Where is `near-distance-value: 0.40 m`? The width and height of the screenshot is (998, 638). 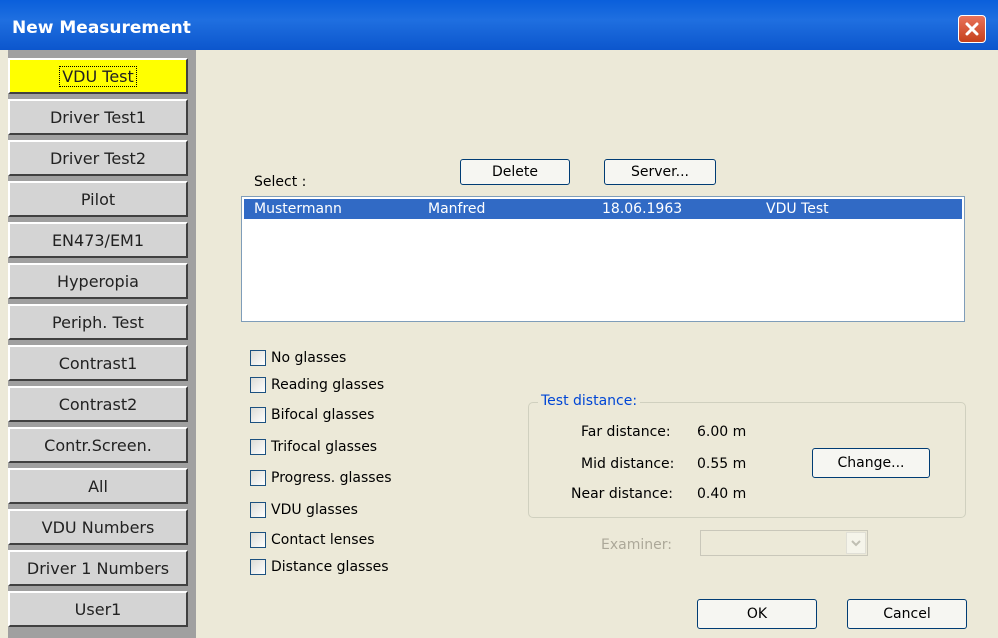 near-distance-value: 0.40 m is located at coordinates (722, 494).